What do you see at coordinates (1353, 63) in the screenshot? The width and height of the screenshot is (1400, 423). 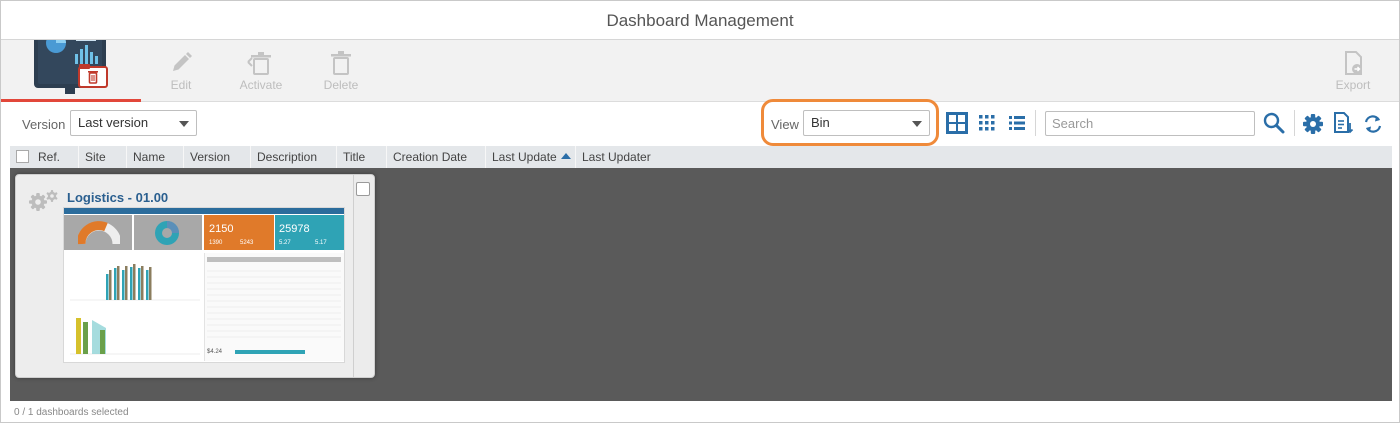 I see `export-icon` at bounding box center [1353, 63].